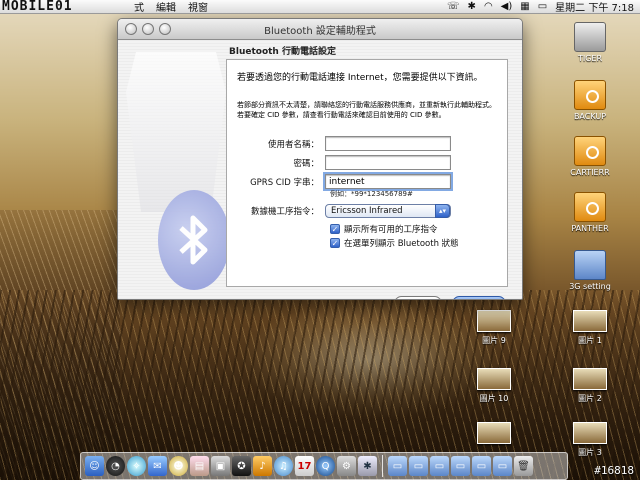 The height and width of the screenshot is (480, 640). What do you see at coordinates (262, 466) in the screenshot?
I see `garageband-icon: ♪` at bounding box center [262, 466].